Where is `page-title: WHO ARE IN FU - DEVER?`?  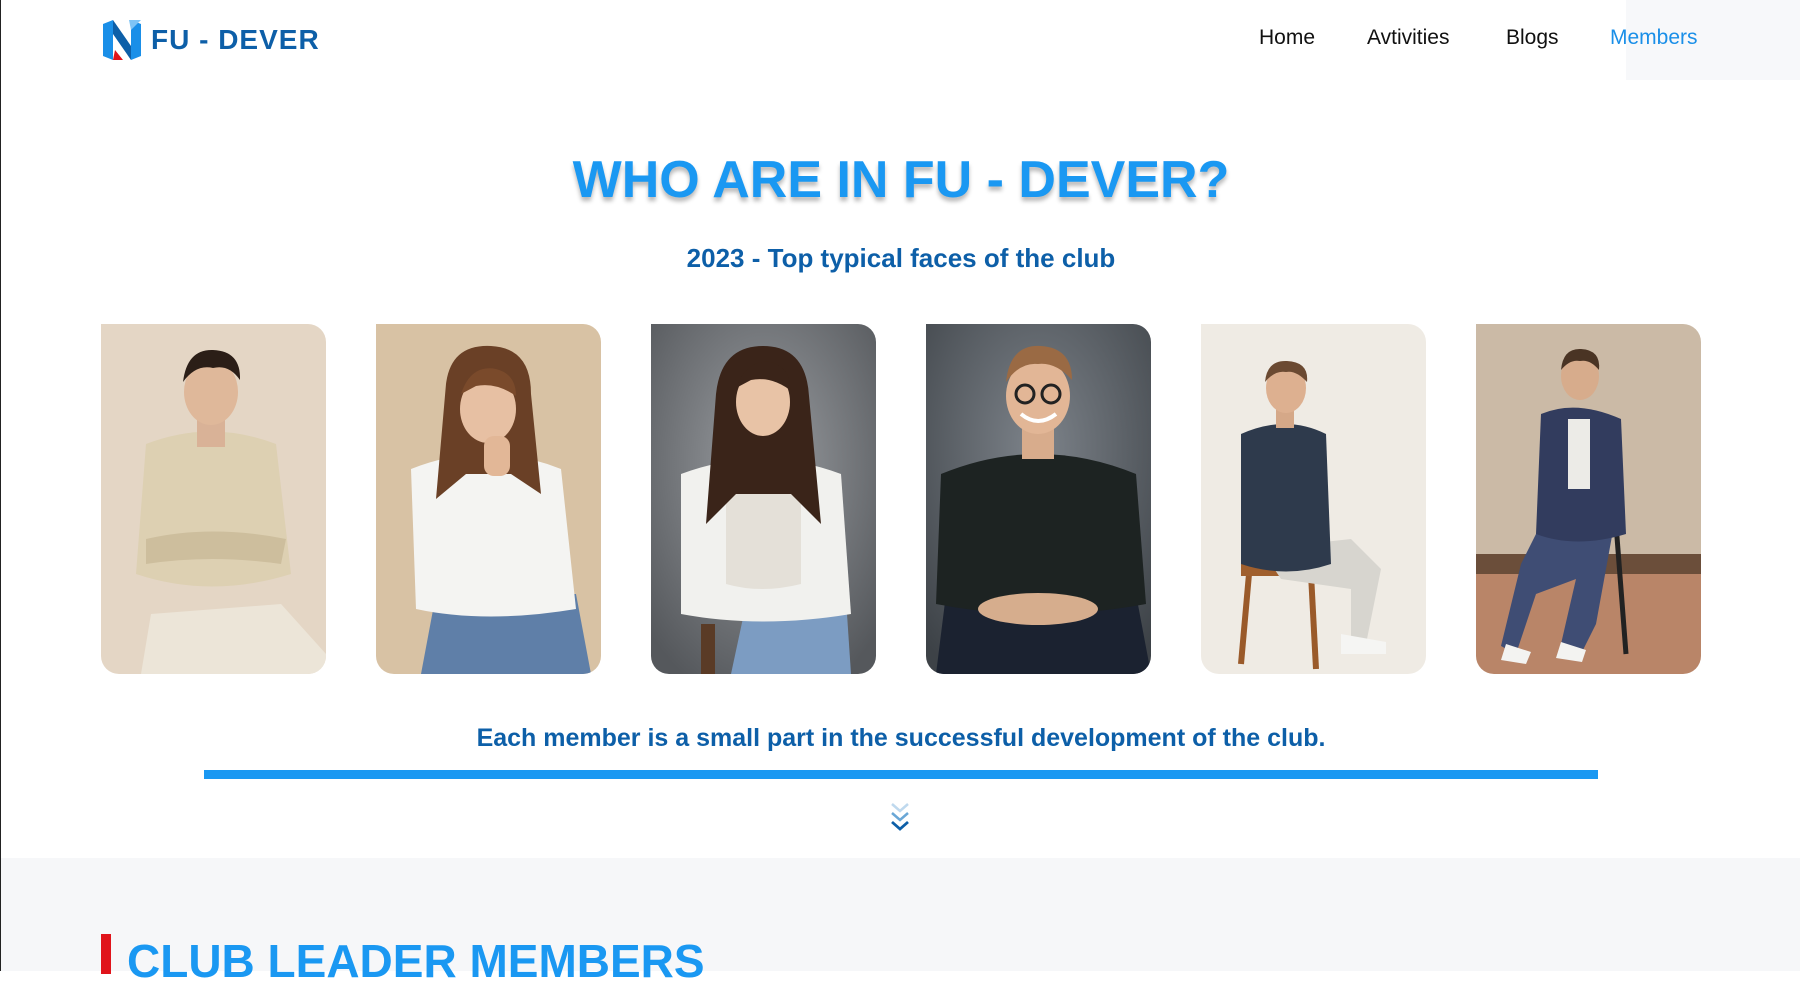
page-title: WHO ARE IN FU - DEVER? is located at coordinates (901, 180).